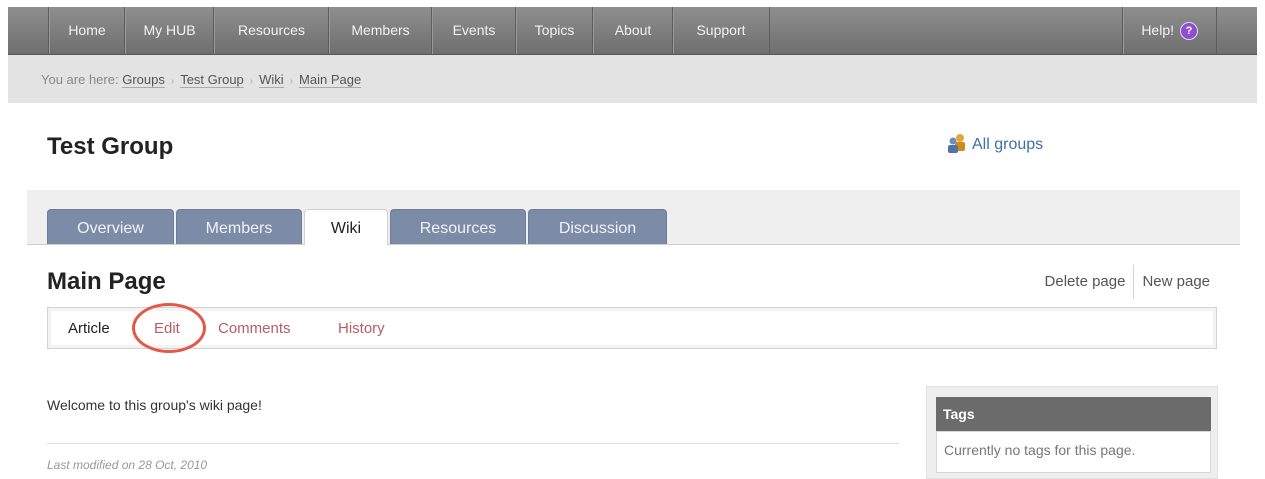  What do you see at coordinates (271, 30) in the screenshot?
I see `nav-resources: Resources` at bounding box center [271, 30].